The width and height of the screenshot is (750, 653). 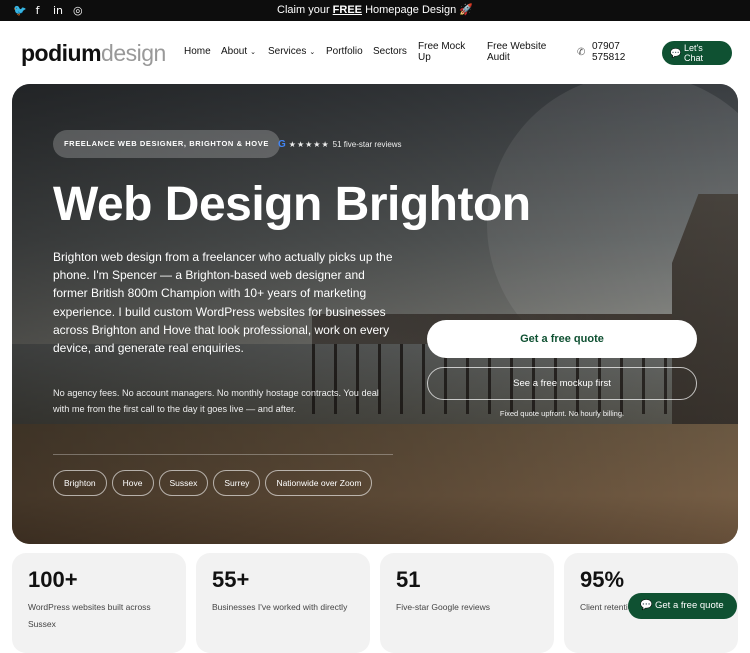 What do you see at coordinates (347, 10) in the screenshot?
I see `promo-free: FREE` at bounding box center [347, 10].